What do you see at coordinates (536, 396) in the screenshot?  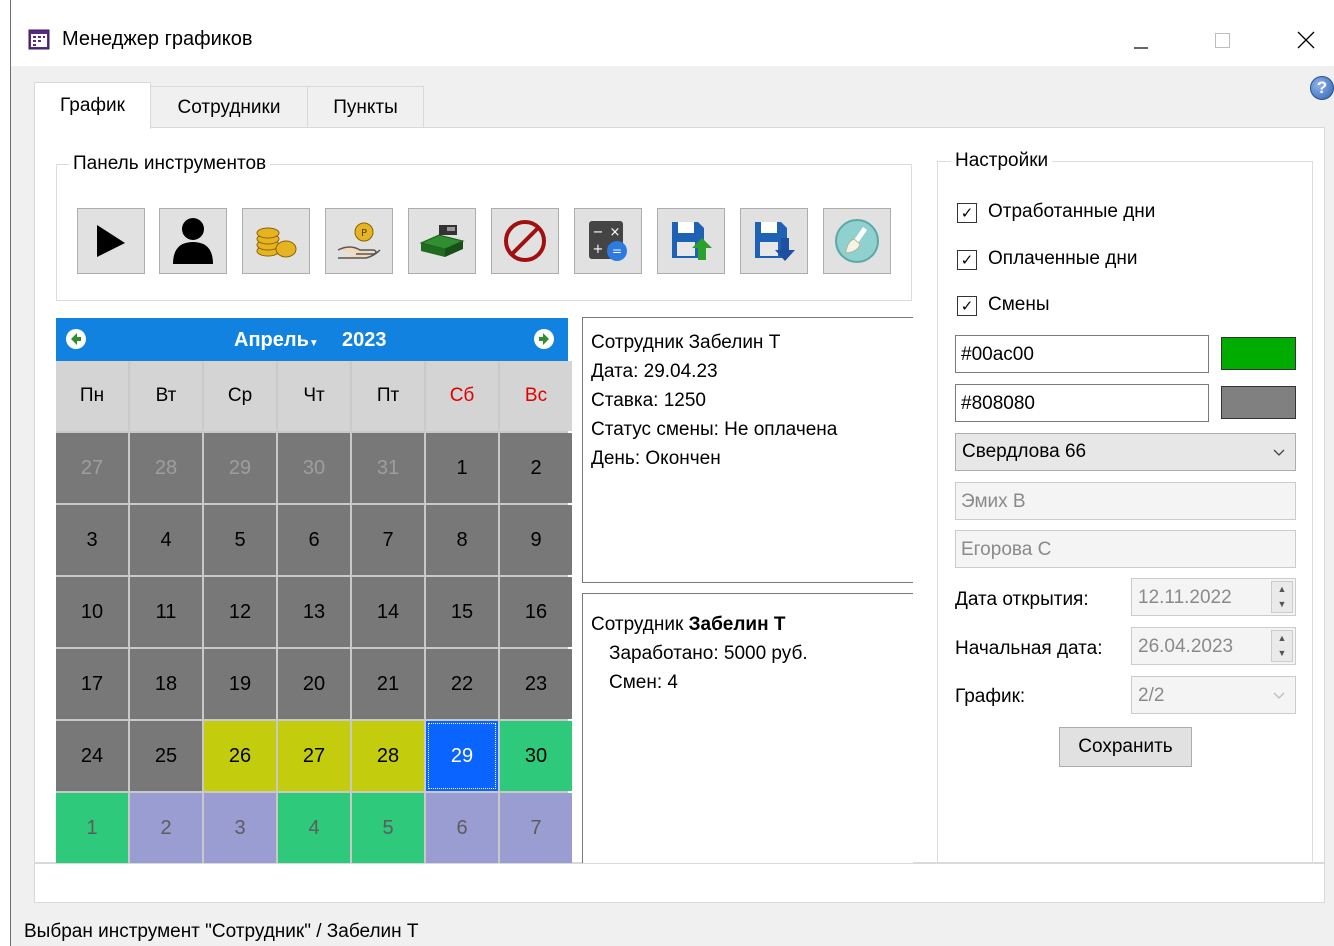 I see `weekday-label: Вс` at bounding box center [536, 396].